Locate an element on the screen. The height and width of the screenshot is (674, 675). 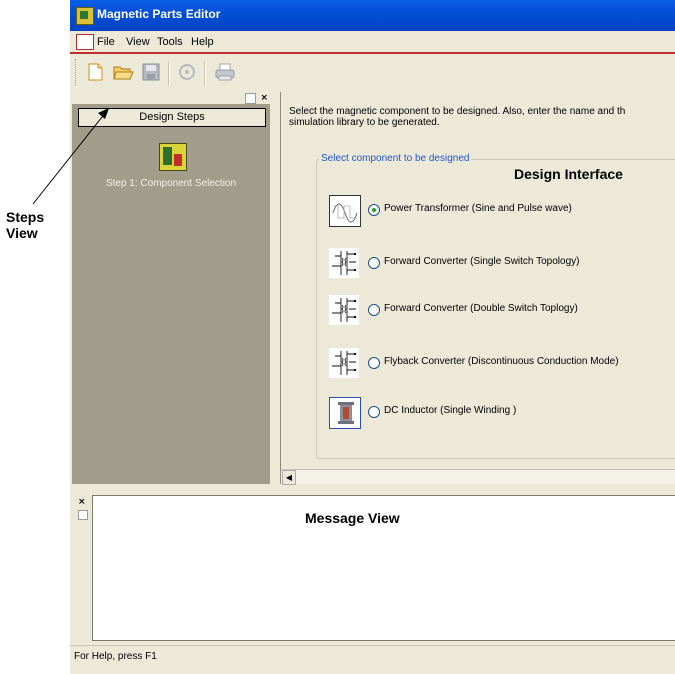
document-icon is located at coordinates (85, 42).